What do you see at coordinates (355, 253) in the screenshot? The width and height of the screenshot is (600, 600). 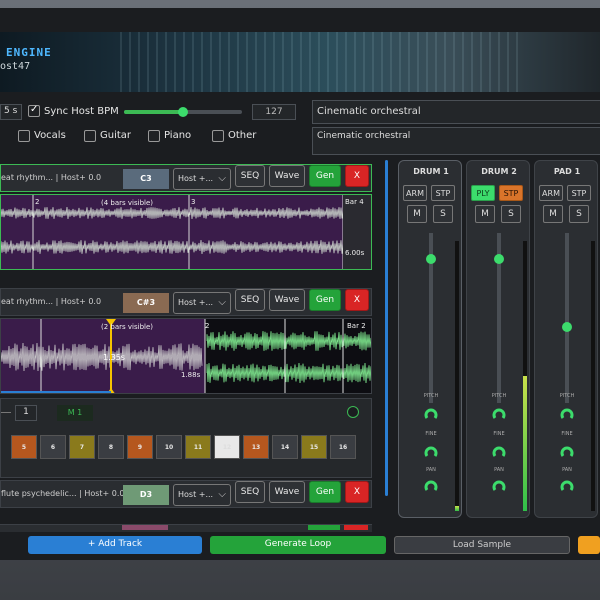 I see `duration-label: 6.00s` at bounding box center [355, 253].